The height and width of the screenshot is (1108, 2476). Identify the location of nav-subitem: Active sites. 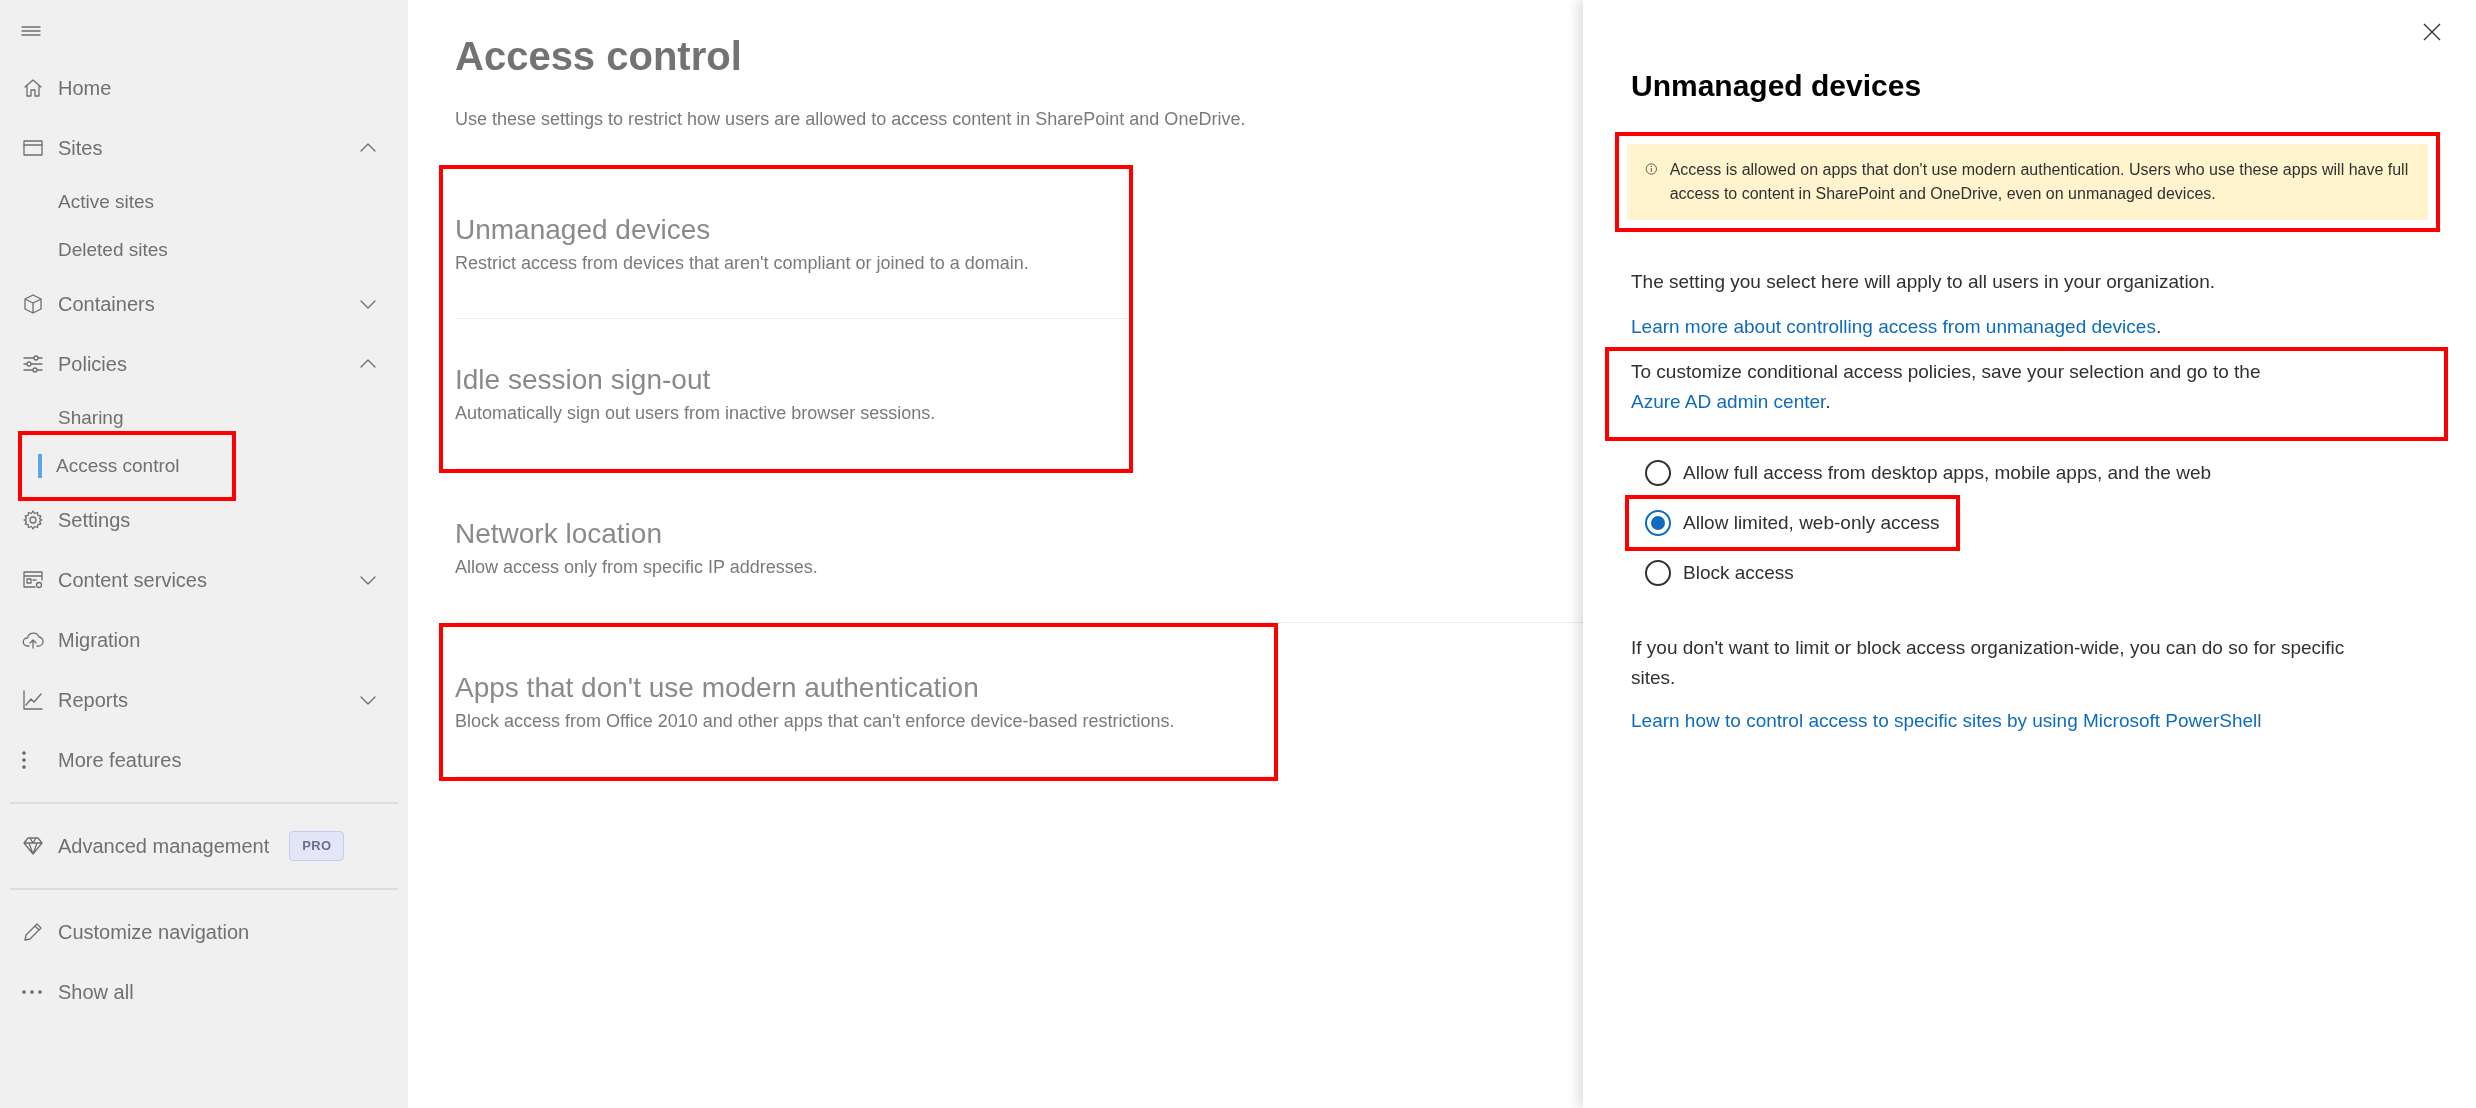
(111, 202).